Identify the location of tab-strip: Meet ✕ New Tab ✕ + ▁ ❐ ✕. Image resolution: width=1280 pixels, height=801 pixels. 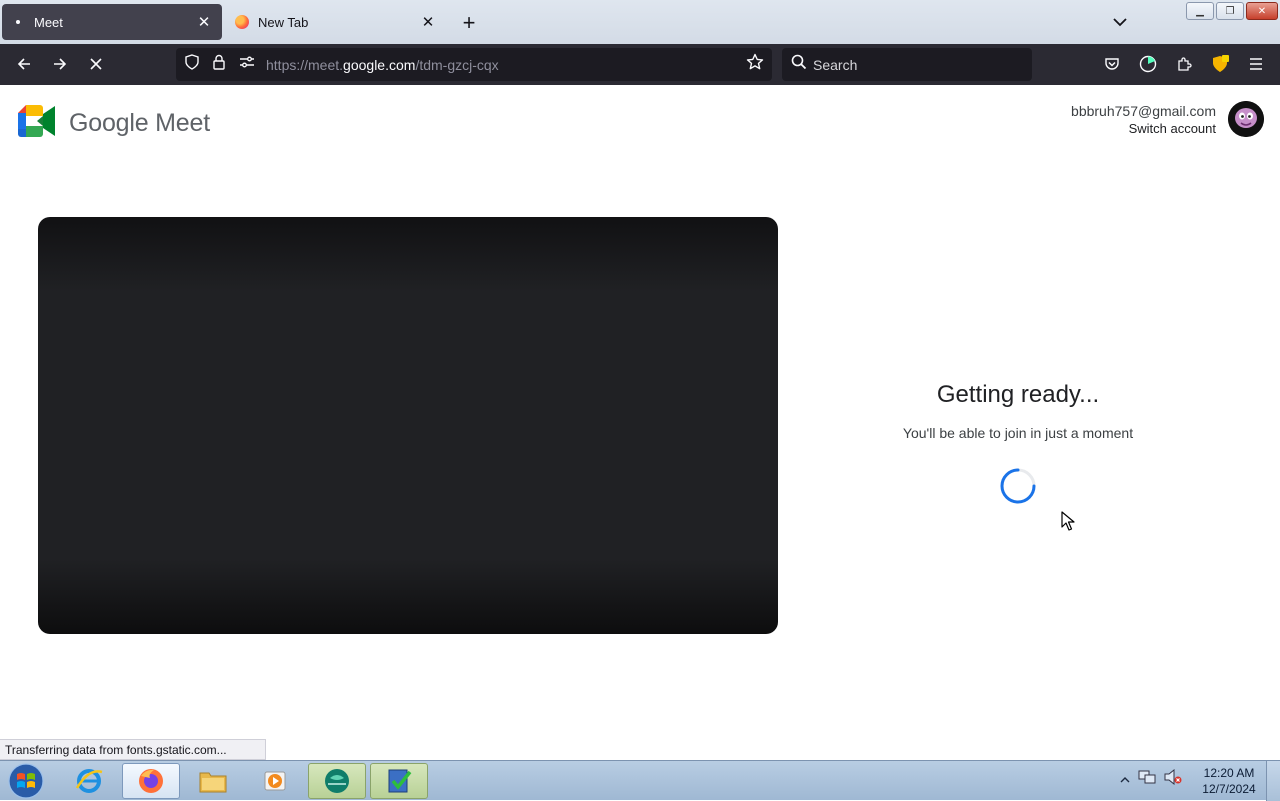
(640, 22).